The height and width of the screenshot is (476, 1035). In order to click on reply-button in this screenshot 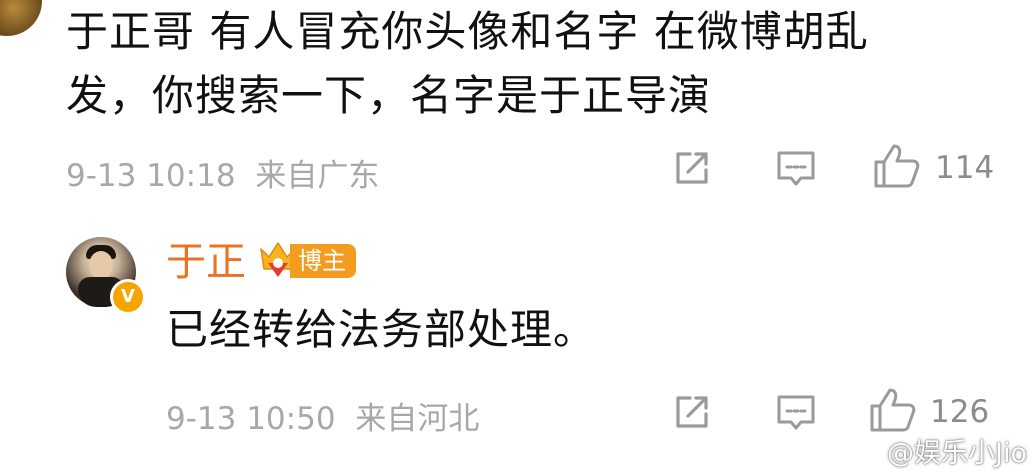, I will do `click(796, 169)`.